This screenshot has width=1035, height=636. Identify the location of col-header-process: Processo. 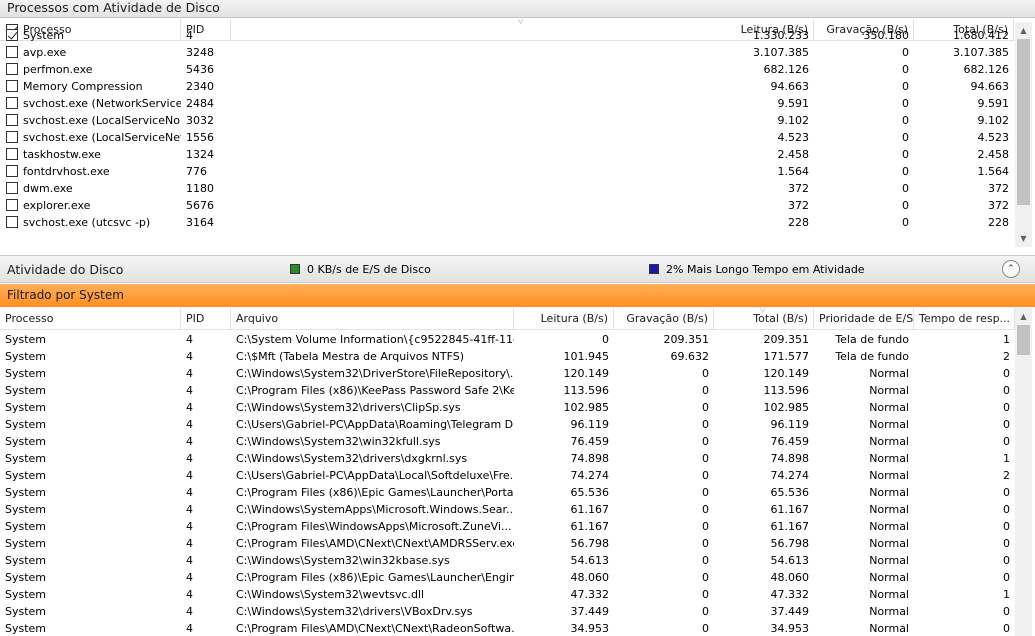
(90, 319).